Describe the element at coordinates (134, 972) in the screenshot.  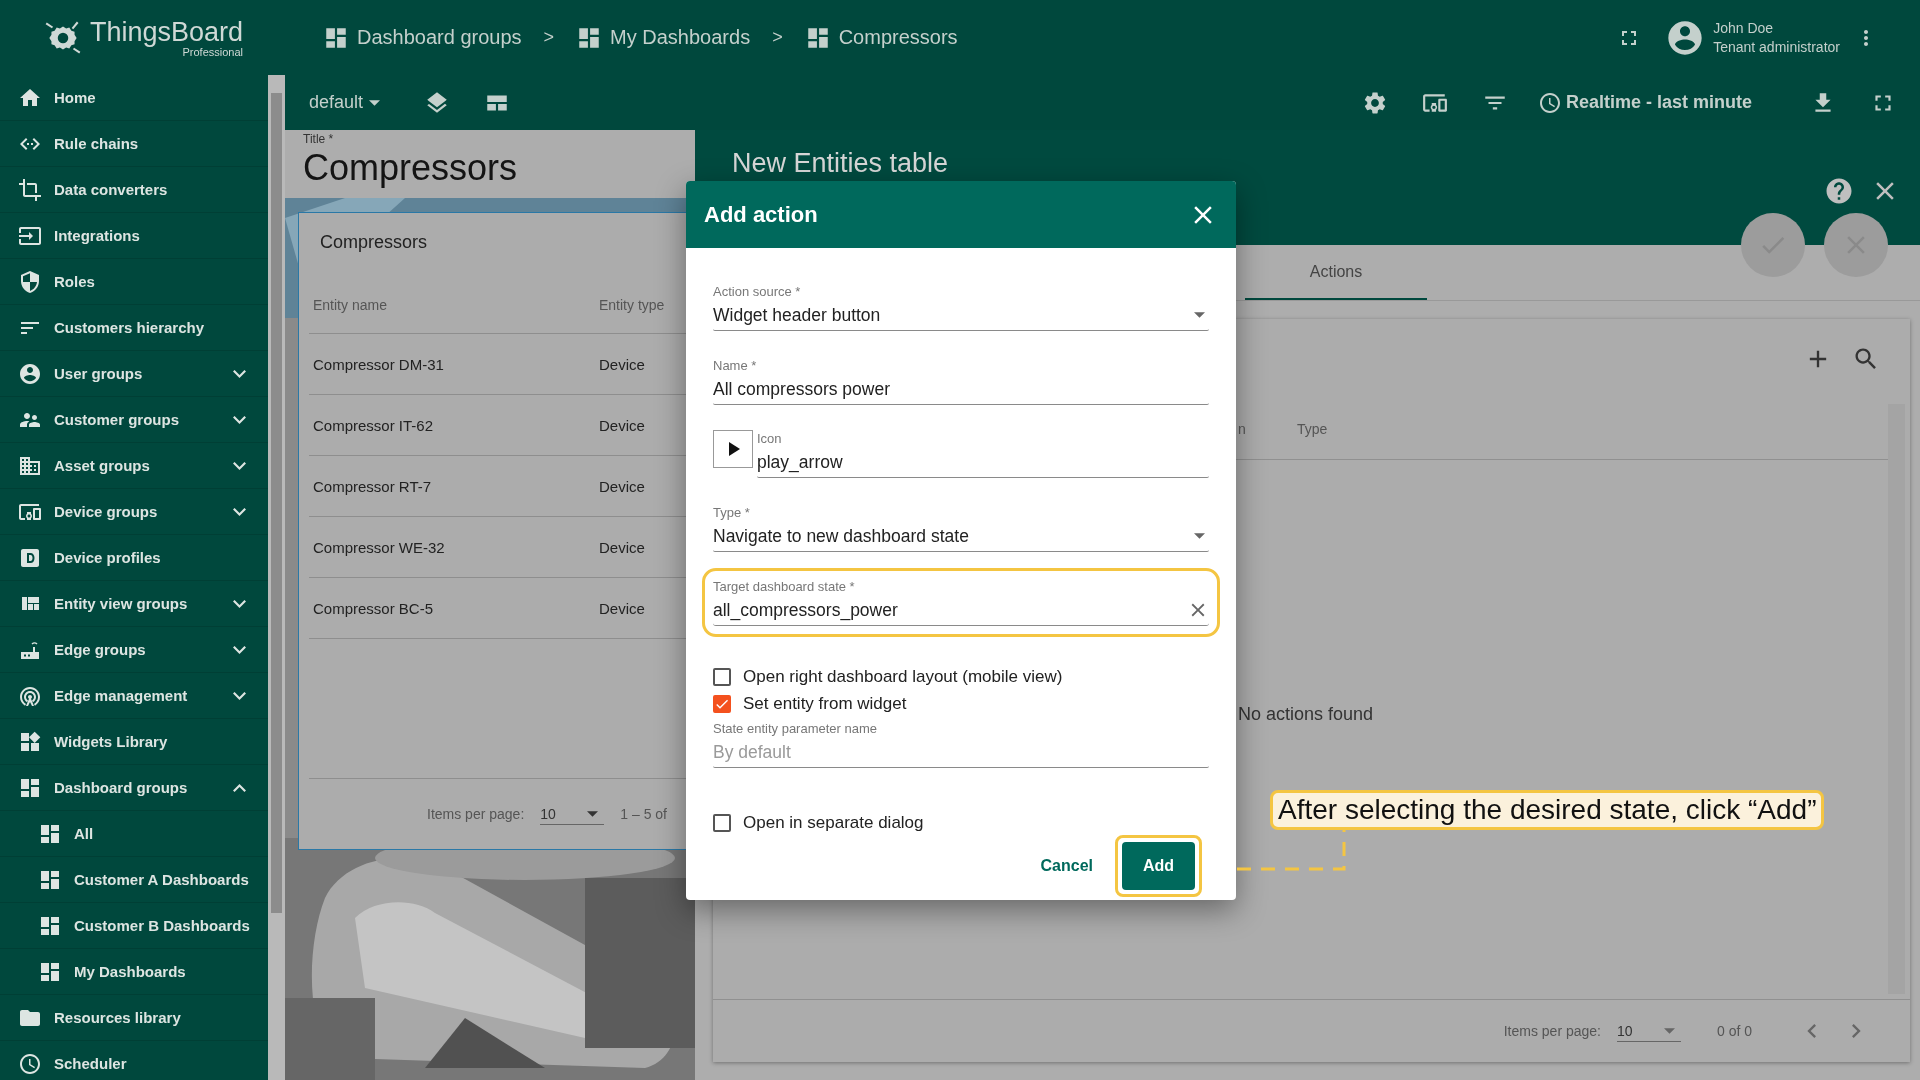
I see `sidebar-item: My Dashboards` at that location.